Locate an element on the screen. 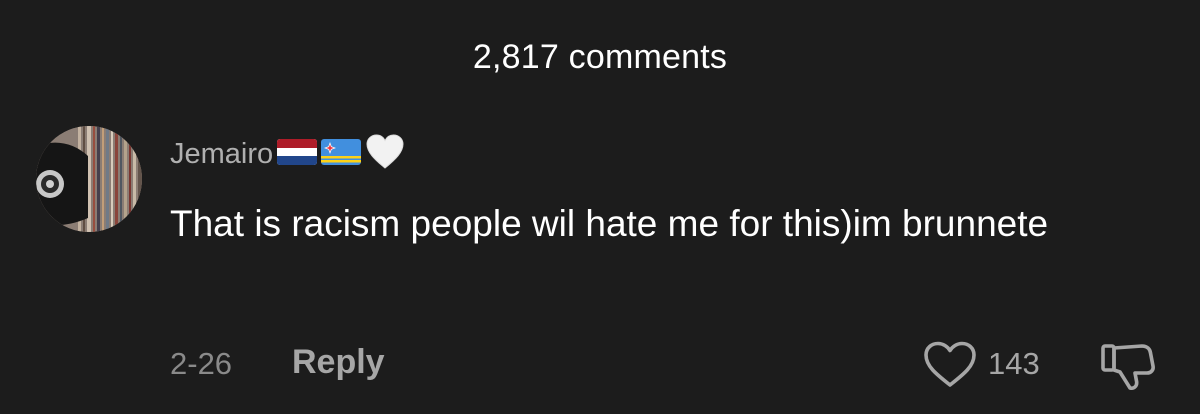  avatar-image is located at coordinates (89, 179).